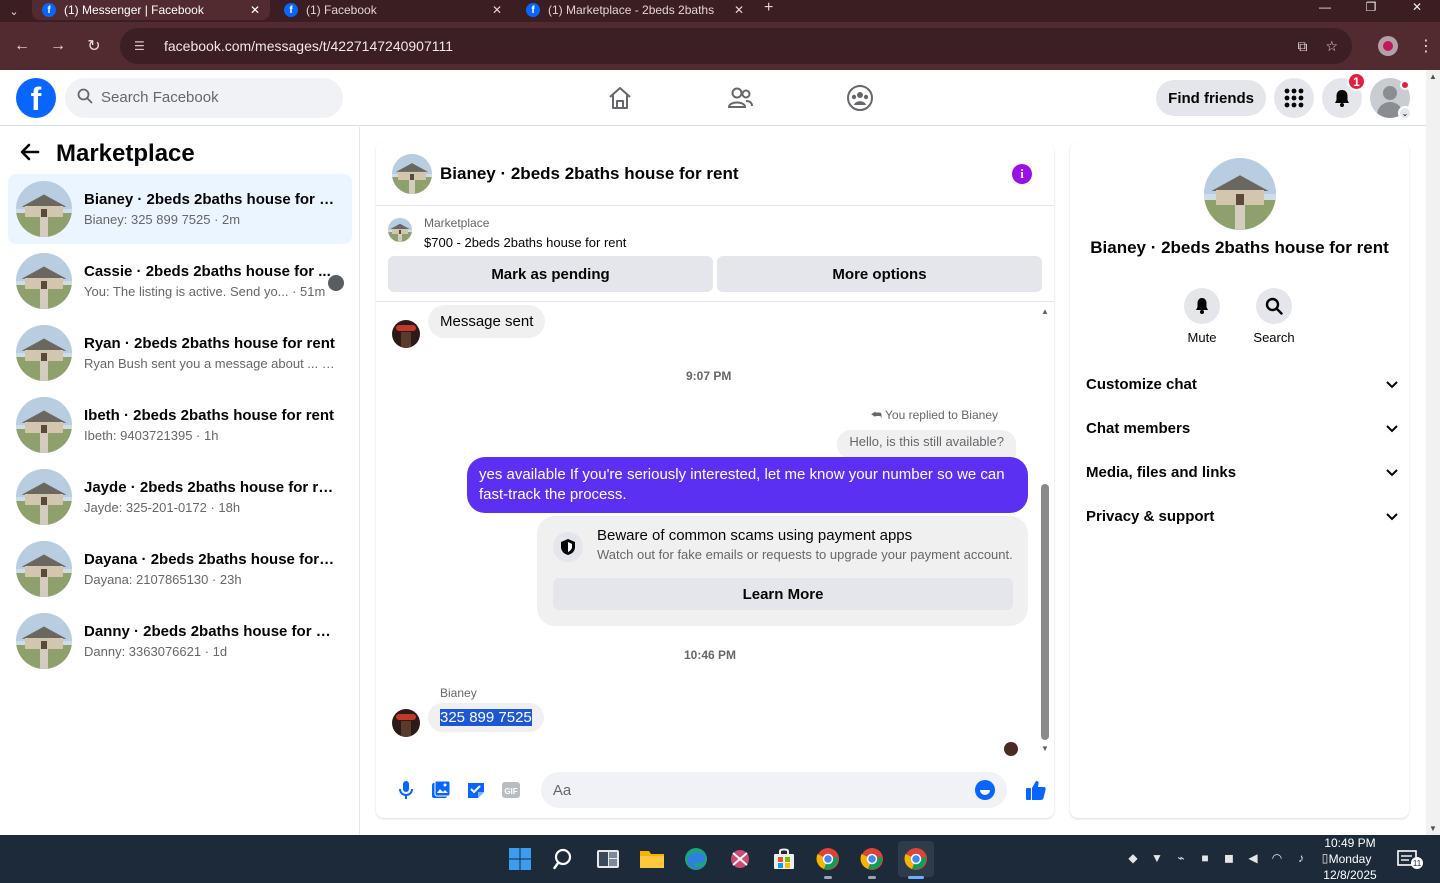 The image size is (1440, 883). Describe the element at coordinates (1242, 428) in the screenshot. I see `chat-members-section: Chat members` at that location.